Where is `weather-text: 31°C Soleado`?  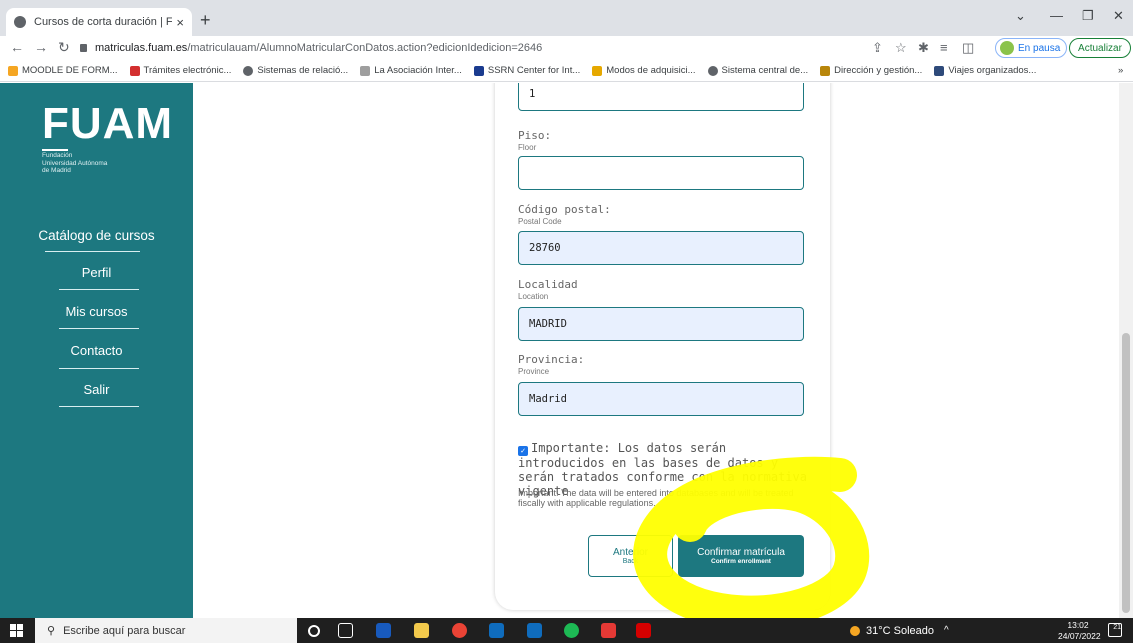 weather-text: 31°C Soleado is located at coordinates (900, 631).